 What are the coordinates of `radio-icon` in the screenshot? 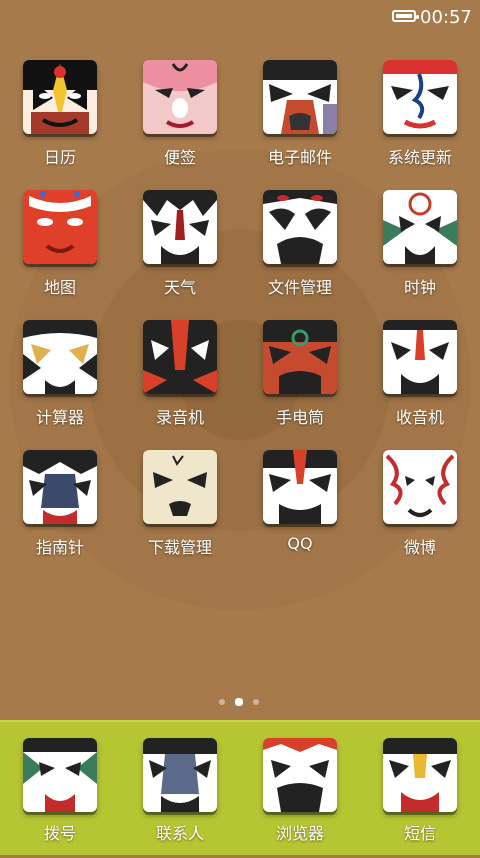 It's located at (420, 357).